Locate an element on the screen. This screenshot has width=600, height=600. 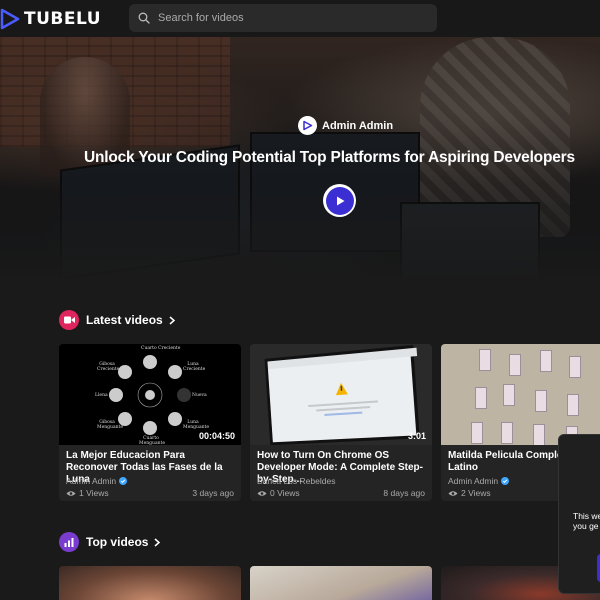
video-camera-icon is located at coordinates (69, 320).